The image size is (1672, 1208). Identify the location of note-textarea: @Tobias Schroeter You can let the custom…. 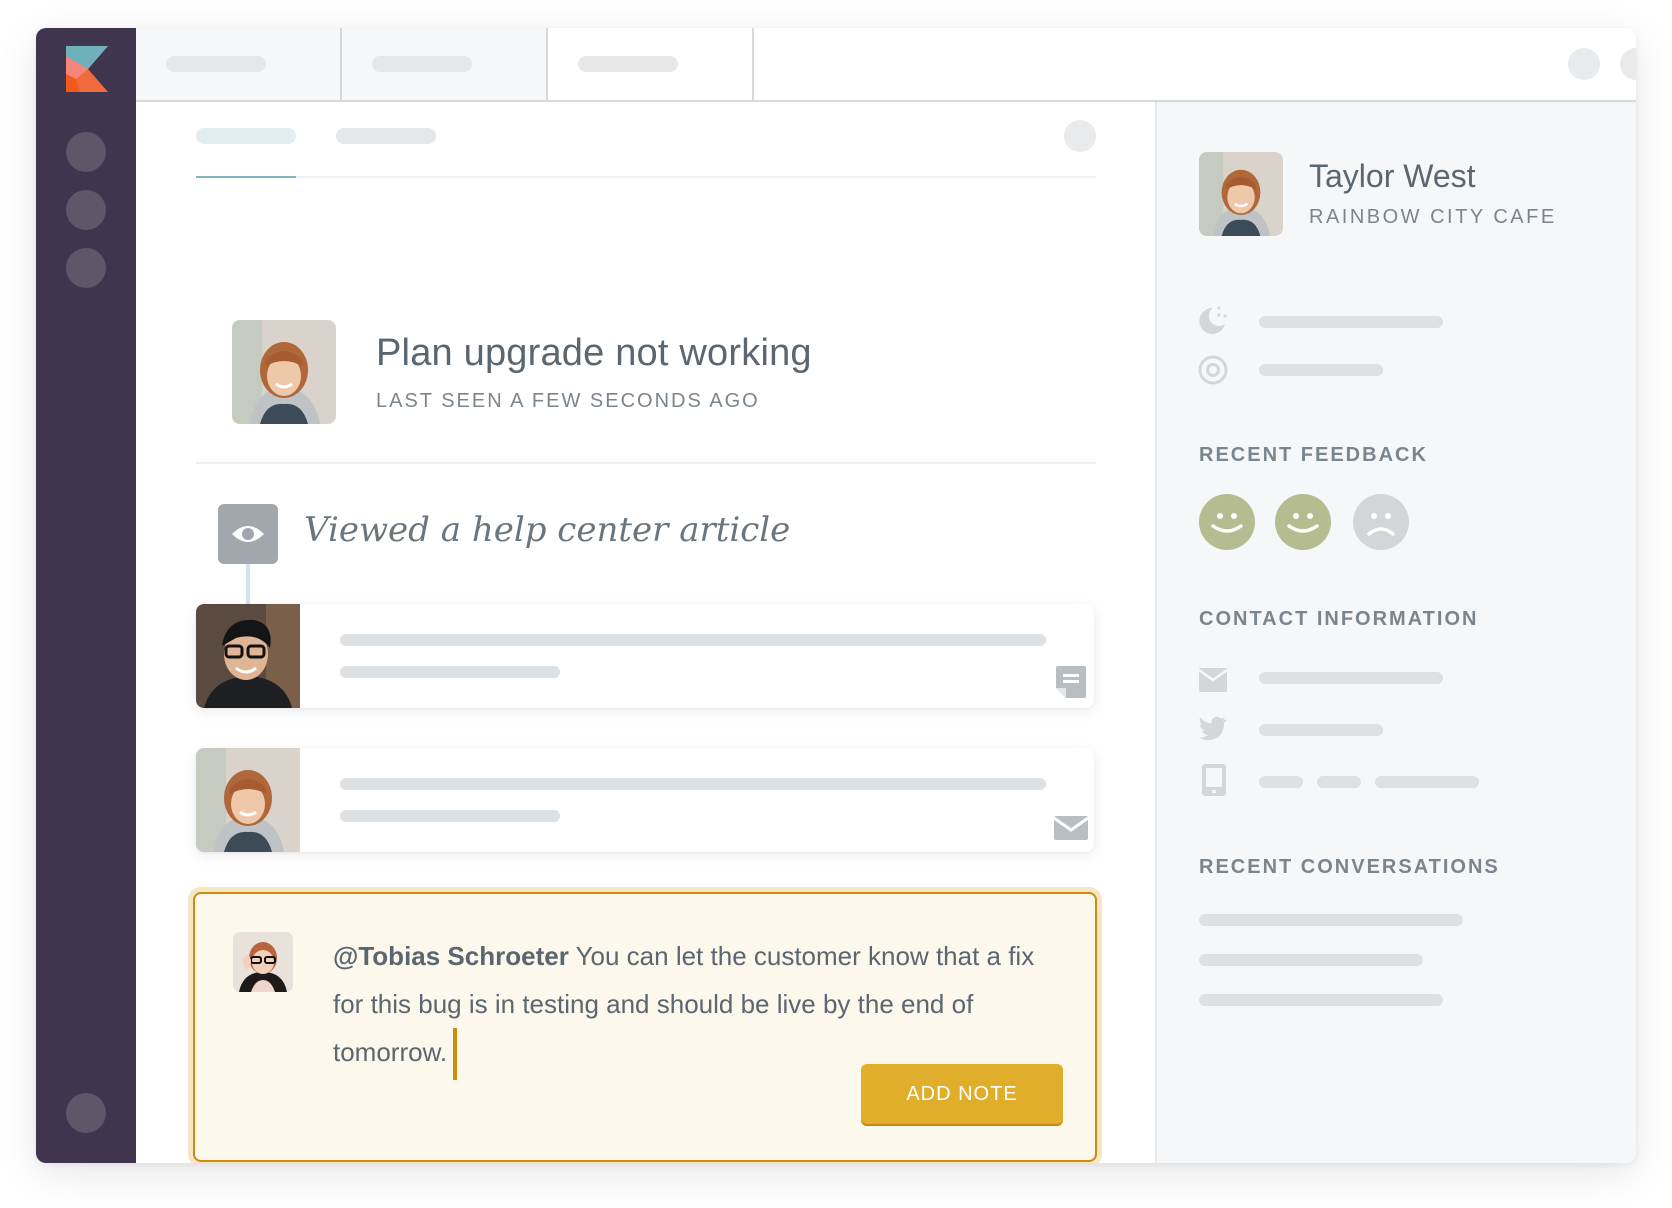
(693, 1006).